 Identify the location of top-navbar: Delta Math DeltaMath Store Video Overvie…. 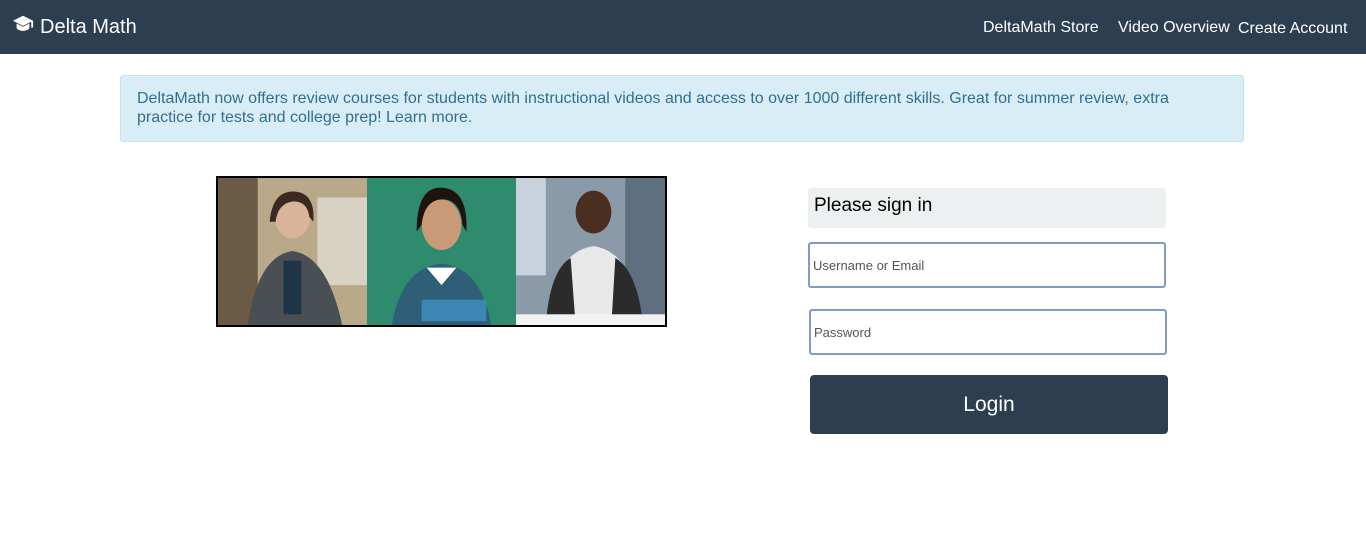
(683, 27).